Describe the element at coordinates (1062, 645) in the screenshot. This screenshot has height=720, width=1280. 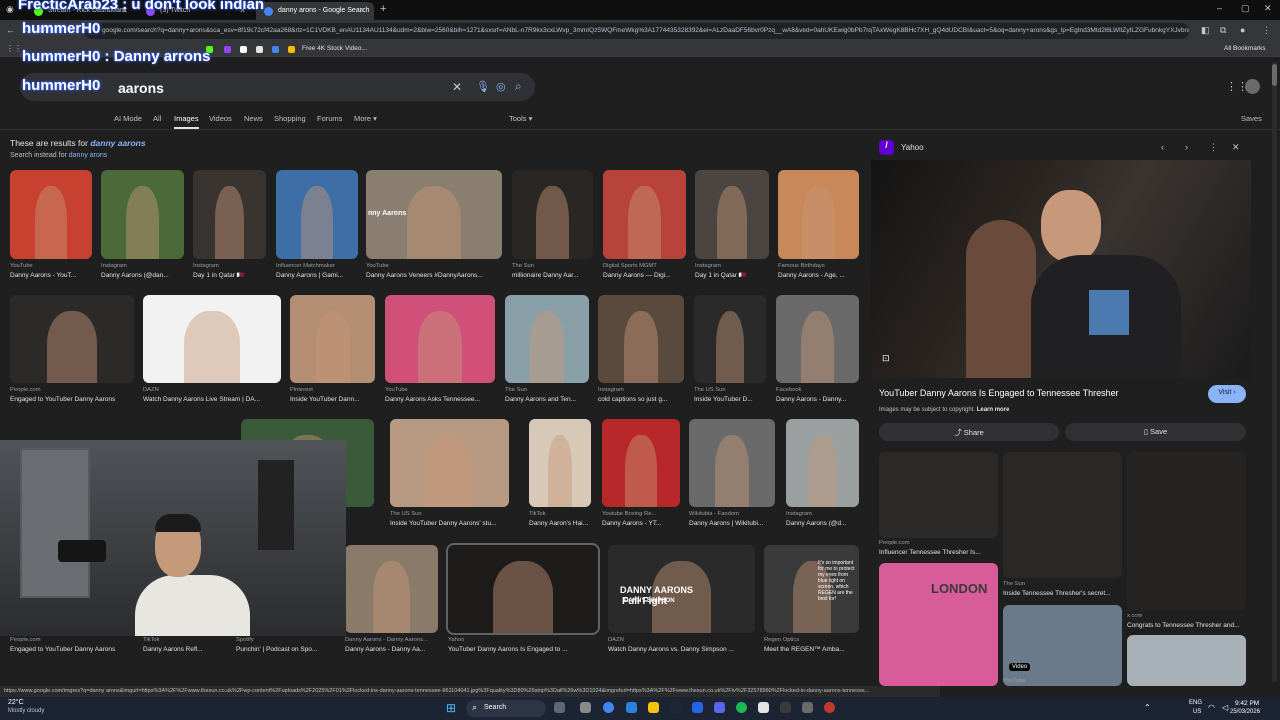
I see `related-image: Video` at that location.